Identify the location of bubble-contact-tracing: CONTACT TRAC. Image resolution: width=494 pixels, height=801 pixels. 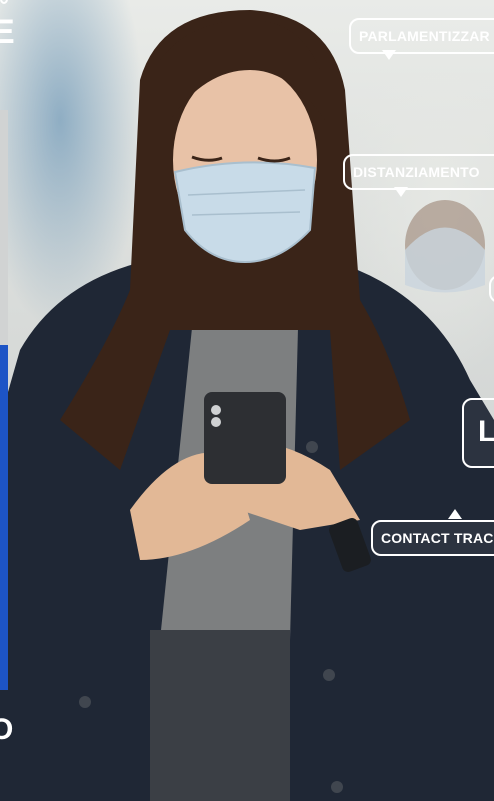
(432, 538).